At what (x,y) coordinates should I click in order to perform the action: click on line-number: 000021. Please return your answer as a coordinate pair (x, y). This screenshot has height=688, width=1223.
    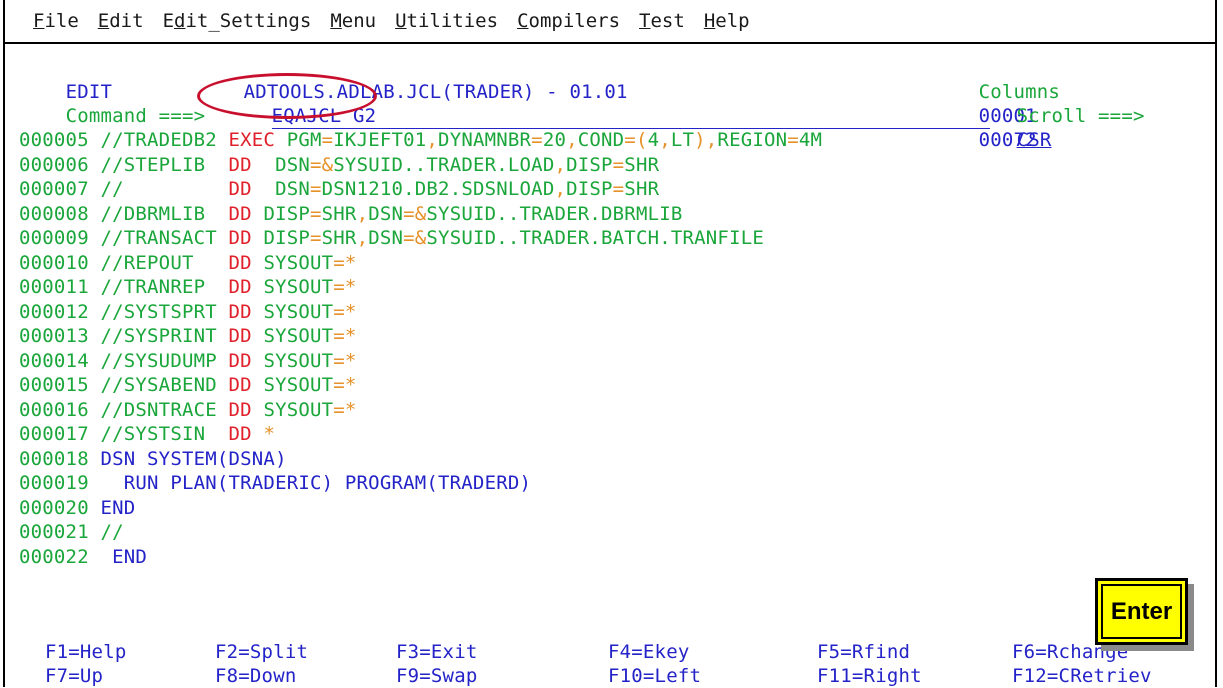
    Looking at the image, I should click on (54, 532).